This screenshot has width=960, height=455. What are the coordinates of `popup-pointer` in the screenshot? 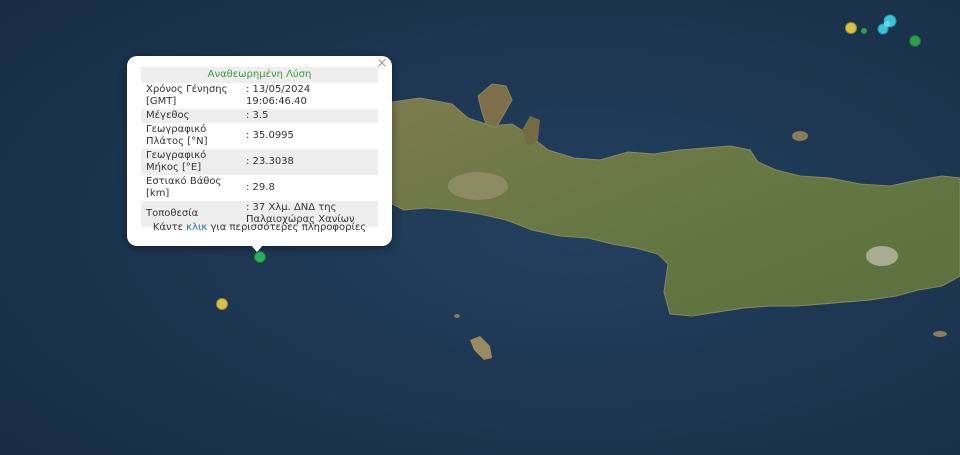 It's located at (257, 248).